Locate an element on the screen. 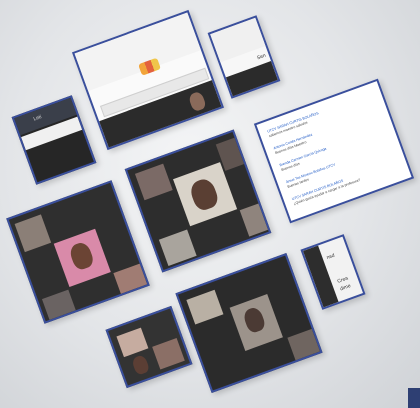 Image resolution: width=420 pixels, height=408 pixels. tile-label: nsd is located at coordinates (330, 257).